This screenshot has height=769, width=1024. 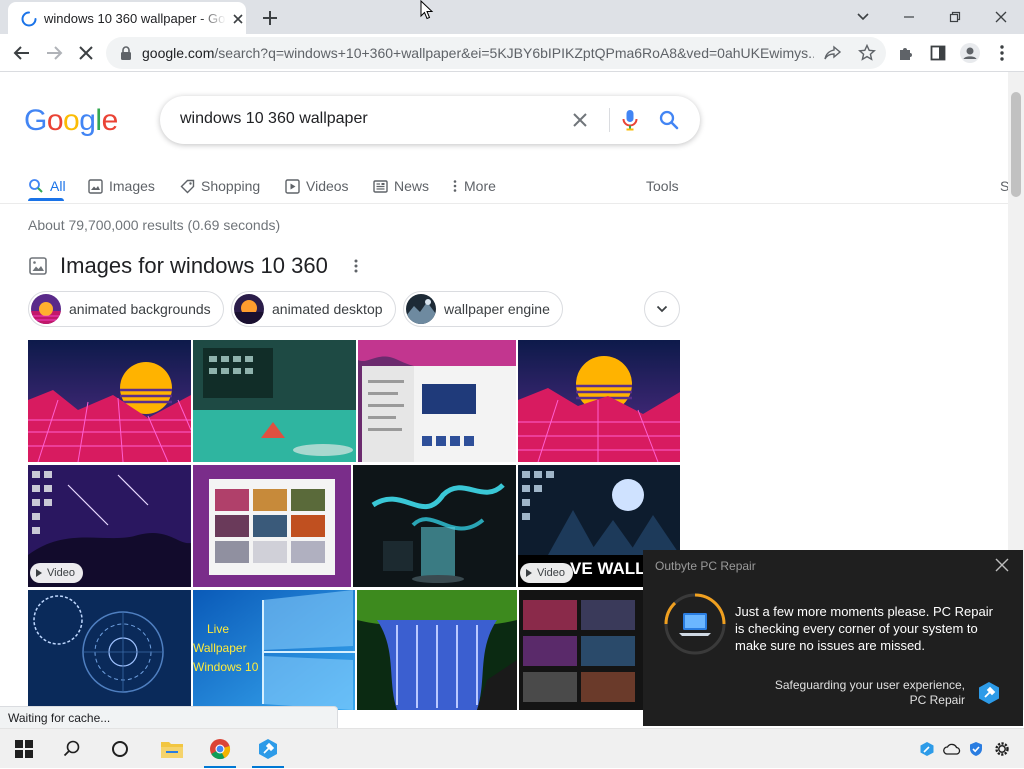 I want to click on tools-button: Tools, so click(x=662, y=186).